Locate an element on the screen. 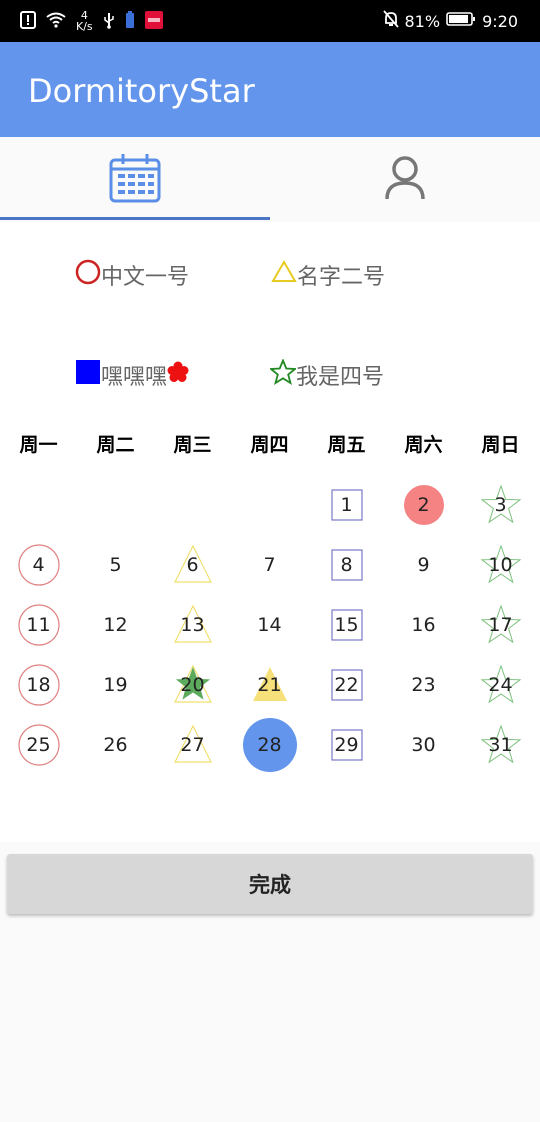 The height and width of the screenshot is (1122, 540). day-number: 4 is located at coordinates (38, 565).